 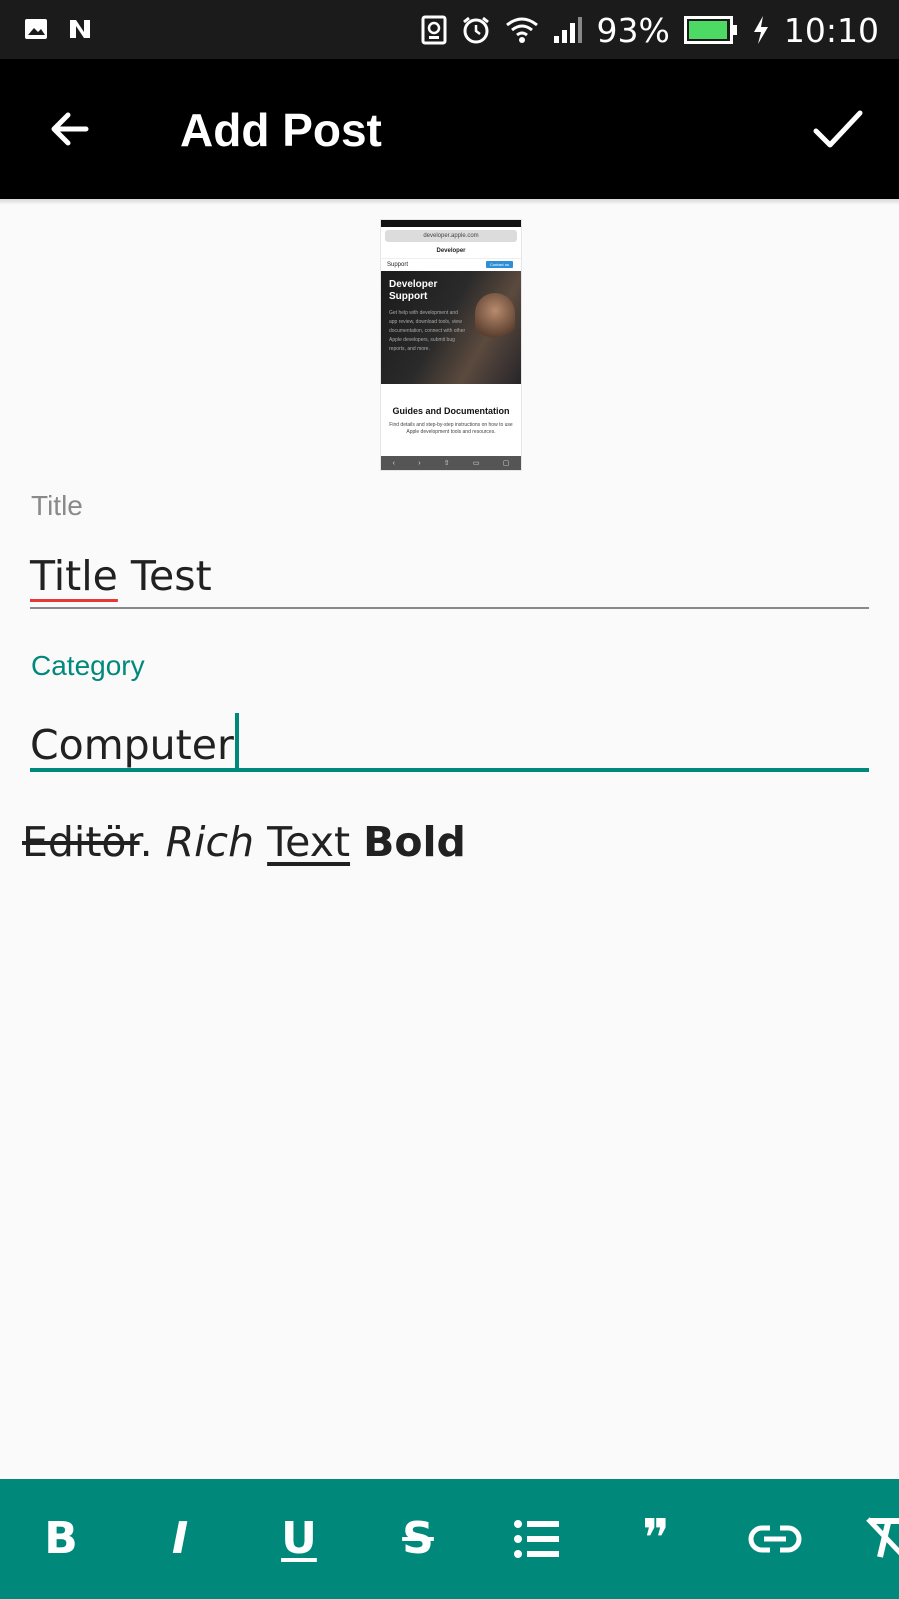 I want to click on quote-icon: ❞, so click(x=656, y=1539).